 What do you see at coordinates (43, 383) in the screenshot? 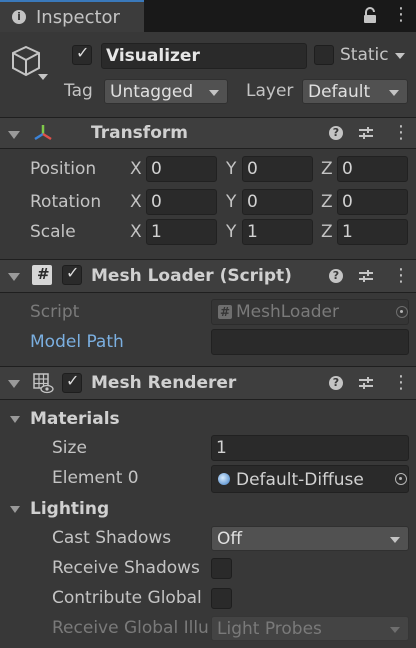
I see `mesh-renderer-icon` at bounding box center [43, 383].